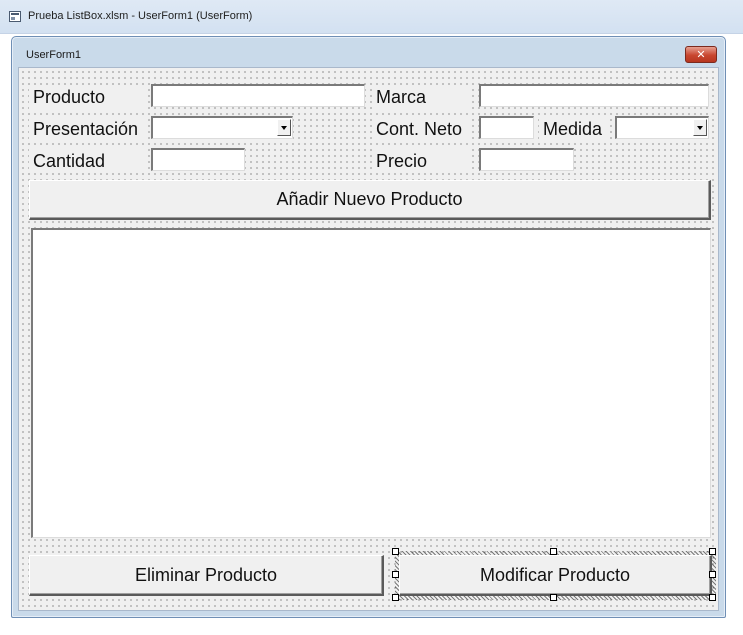 Image resolution: width=743 pixels, height=635 pixels. I want to click on resize-handle-left, so click(395, 574).